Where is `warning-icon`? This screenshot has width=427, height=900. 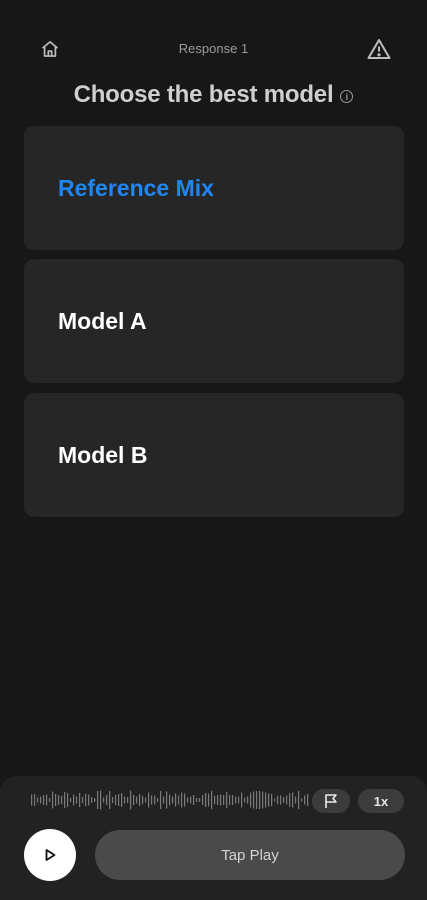
warning-icon is located at coordinates (379, 49).